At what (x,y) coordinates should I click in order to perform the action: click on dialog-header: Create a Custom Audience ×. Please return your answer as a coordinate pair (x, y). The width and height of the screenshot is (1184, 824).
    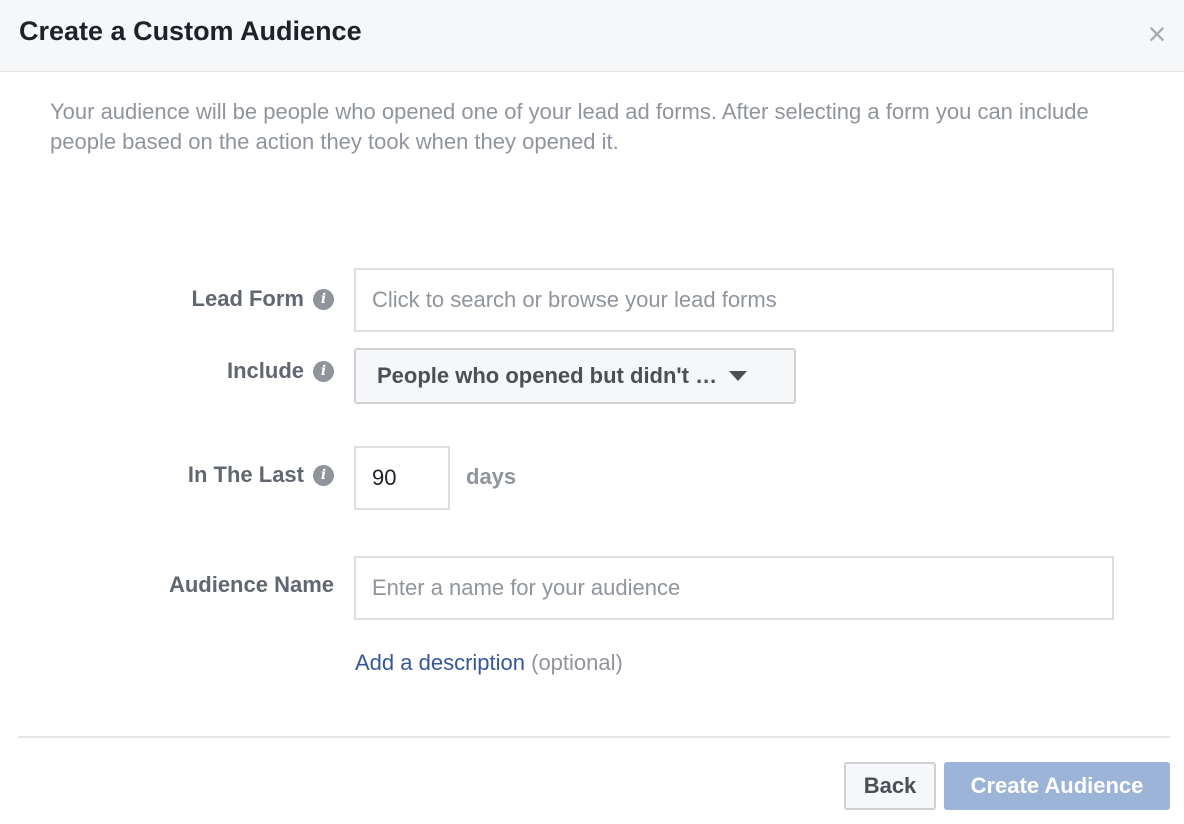
    Looking at the image, I should click on (592, 36).